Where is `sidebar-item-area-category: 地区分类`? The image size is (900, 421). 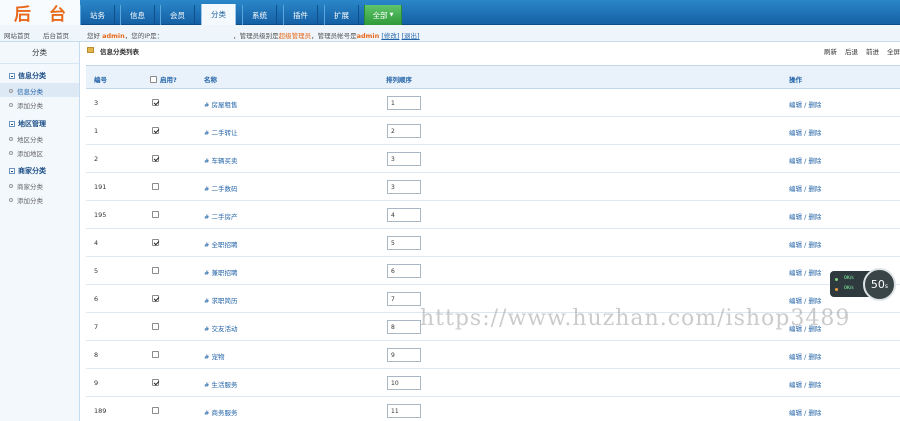
sidebar-item-area-category: 地区分类 is located at coordinates (26, 139).